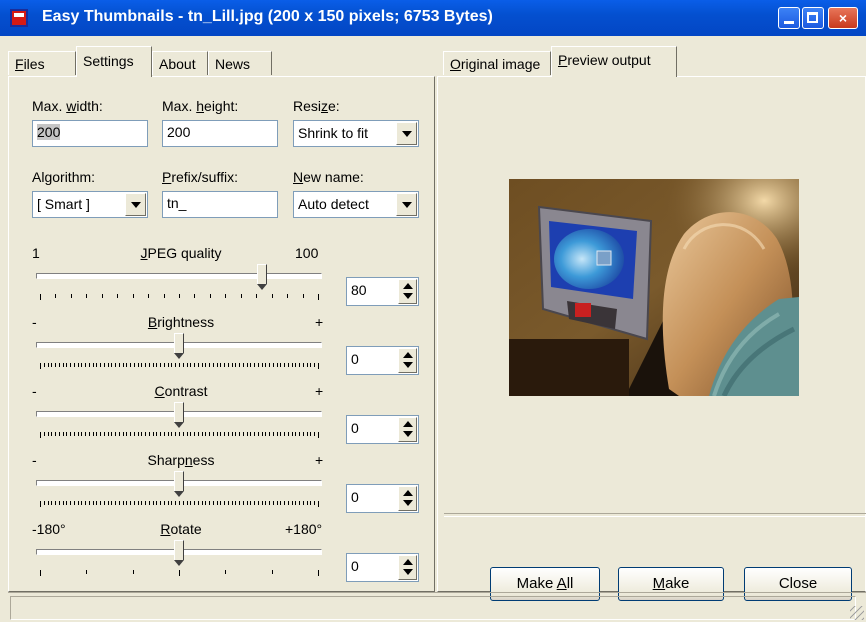 This screenshot has width=866, height=622. I want to click on resize-label: Resize:, so click(316, 106).